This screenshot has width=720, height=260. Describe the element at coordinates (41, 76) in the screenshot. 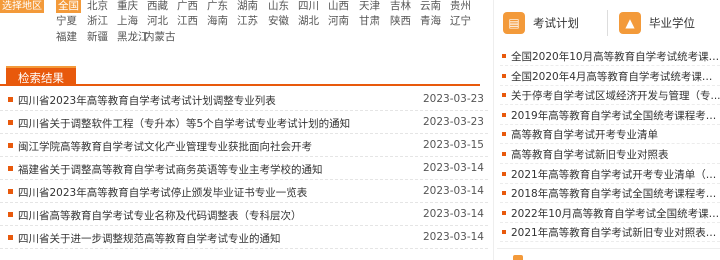

I see `tab-search-results: 检索结果` at that location.